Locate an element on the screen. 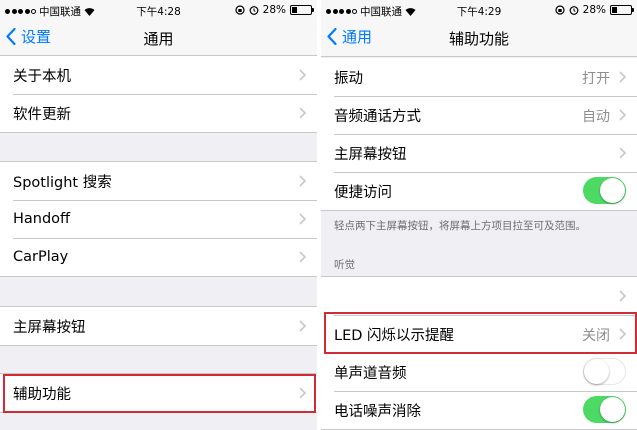 The height and width of the screenshot is (430, 637). row-label: 关于本机 is located at coordinates (42, 76).